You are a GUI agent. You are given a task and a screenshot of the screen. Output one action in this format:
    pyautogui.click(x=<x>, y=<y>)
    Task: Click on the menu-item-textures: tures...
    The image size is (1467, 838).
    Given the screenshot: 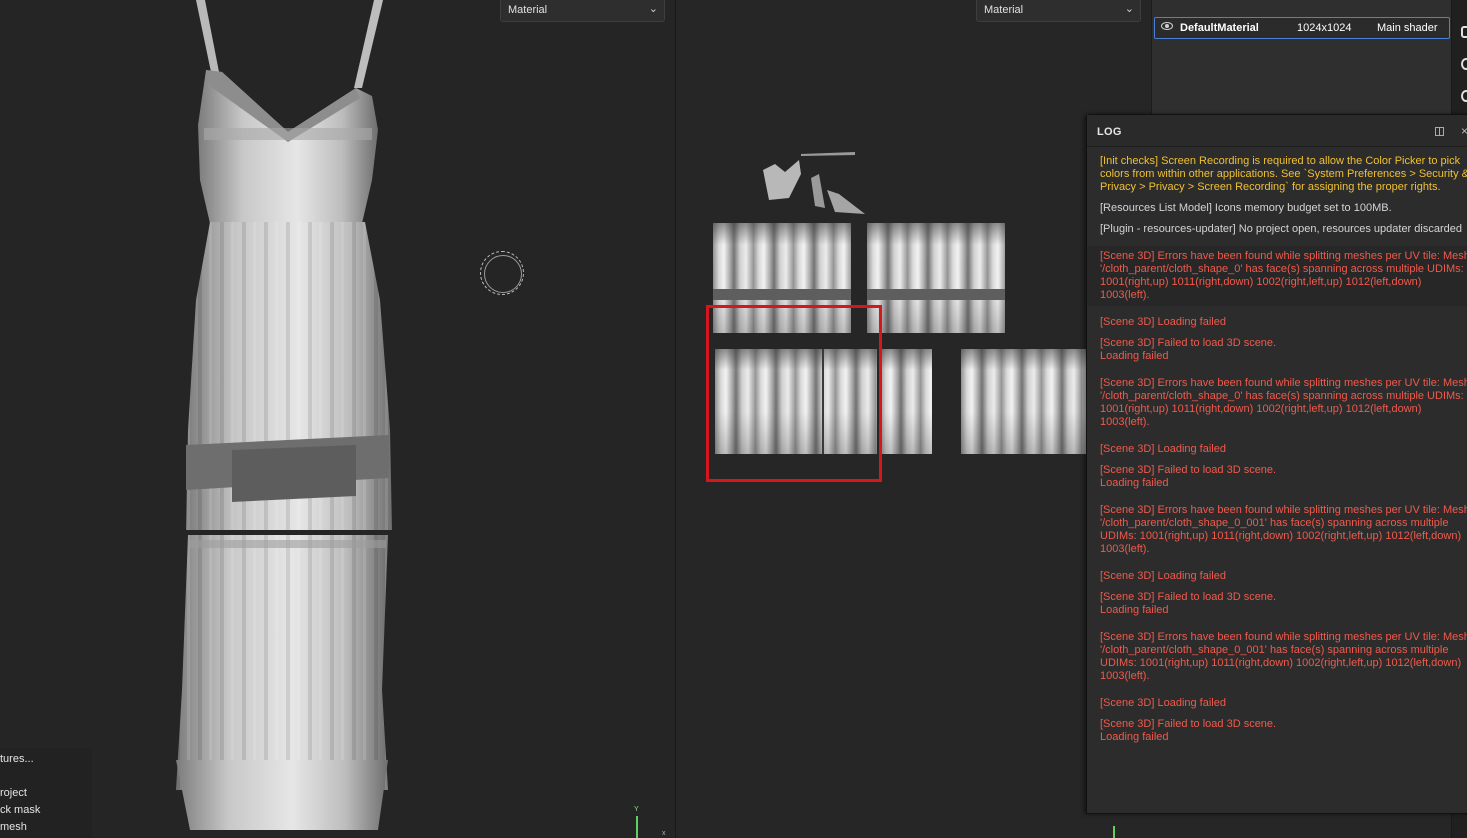 What is the action you would take?
    pyautogui.click(x=17, y=759)
    